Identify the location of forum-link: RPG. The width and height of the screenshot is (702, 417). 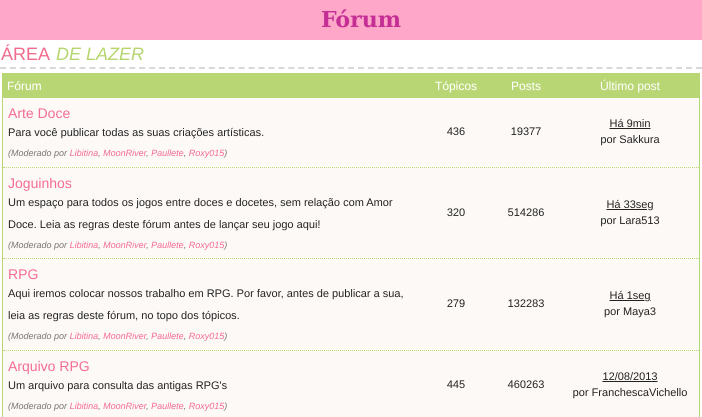
(23, 274).